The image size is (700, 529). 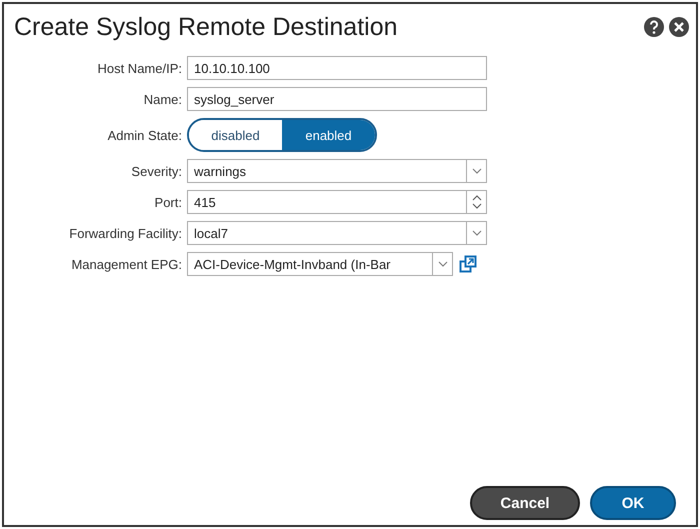 I want to click on close-icon, so click(x=679, y=27).